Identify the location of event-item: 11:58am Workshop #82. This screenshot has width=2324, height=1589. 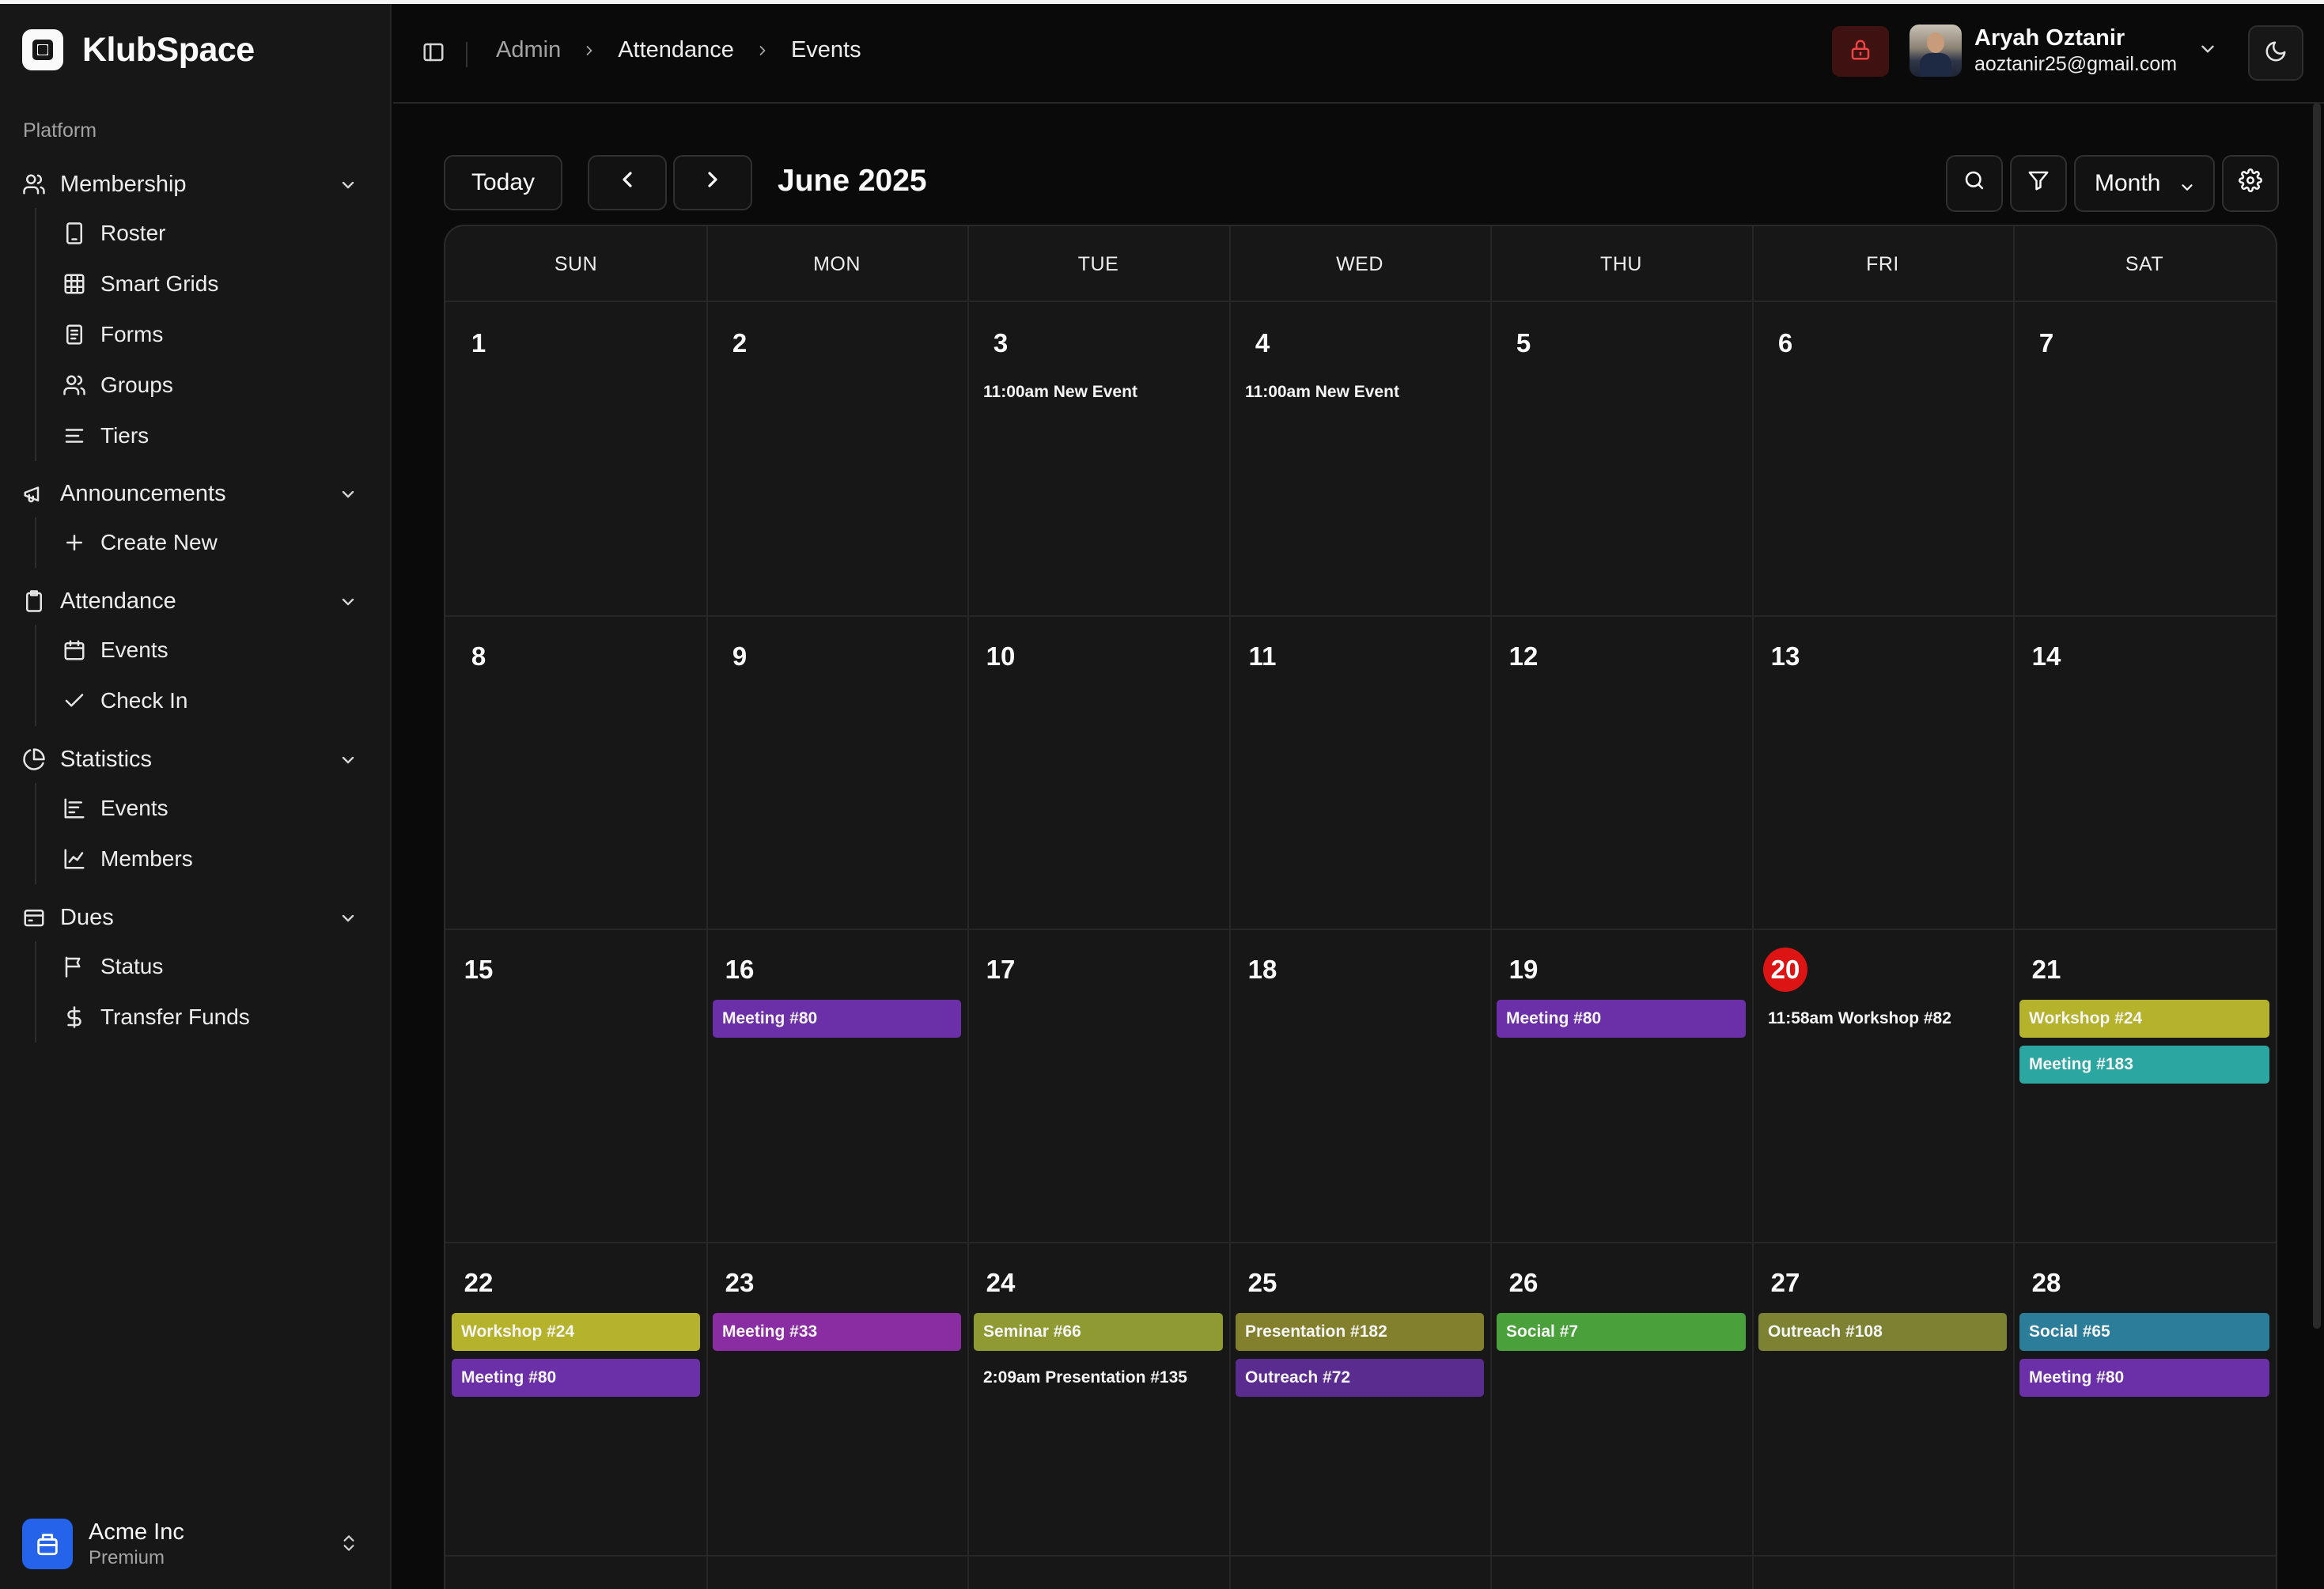
(1859, 1018).